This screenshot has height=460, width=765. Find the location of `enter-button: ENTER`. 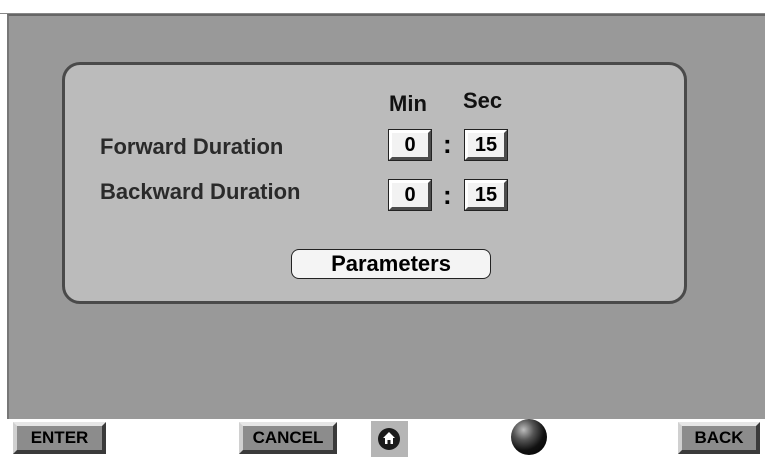

enter-button: ENTER is located at coordinates (59, 438).